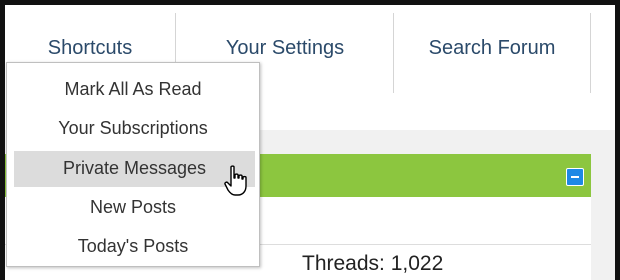 This screenshot has width=620, height=280. I want to click on menu-item-your-subscriptions: Your Subscriptions, so click(133, 129).